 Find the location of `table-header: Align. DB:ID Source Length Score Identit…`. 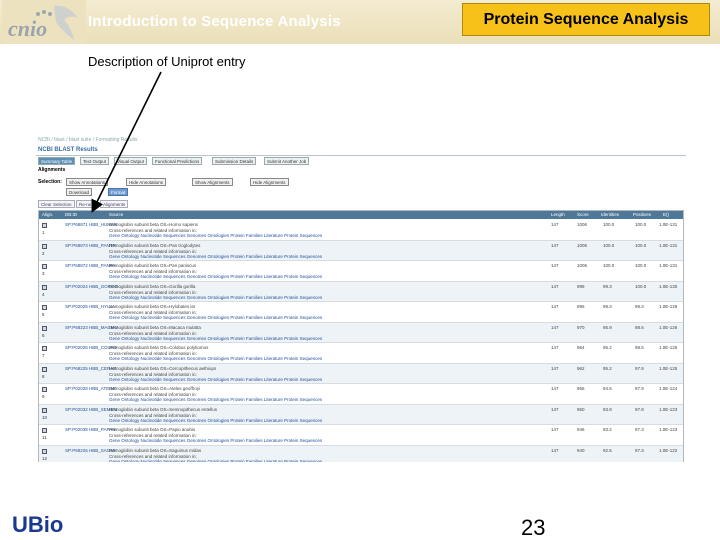

table-header: Align. DB:ID Source Length Score Identit… is located at coordinates (361, 215).